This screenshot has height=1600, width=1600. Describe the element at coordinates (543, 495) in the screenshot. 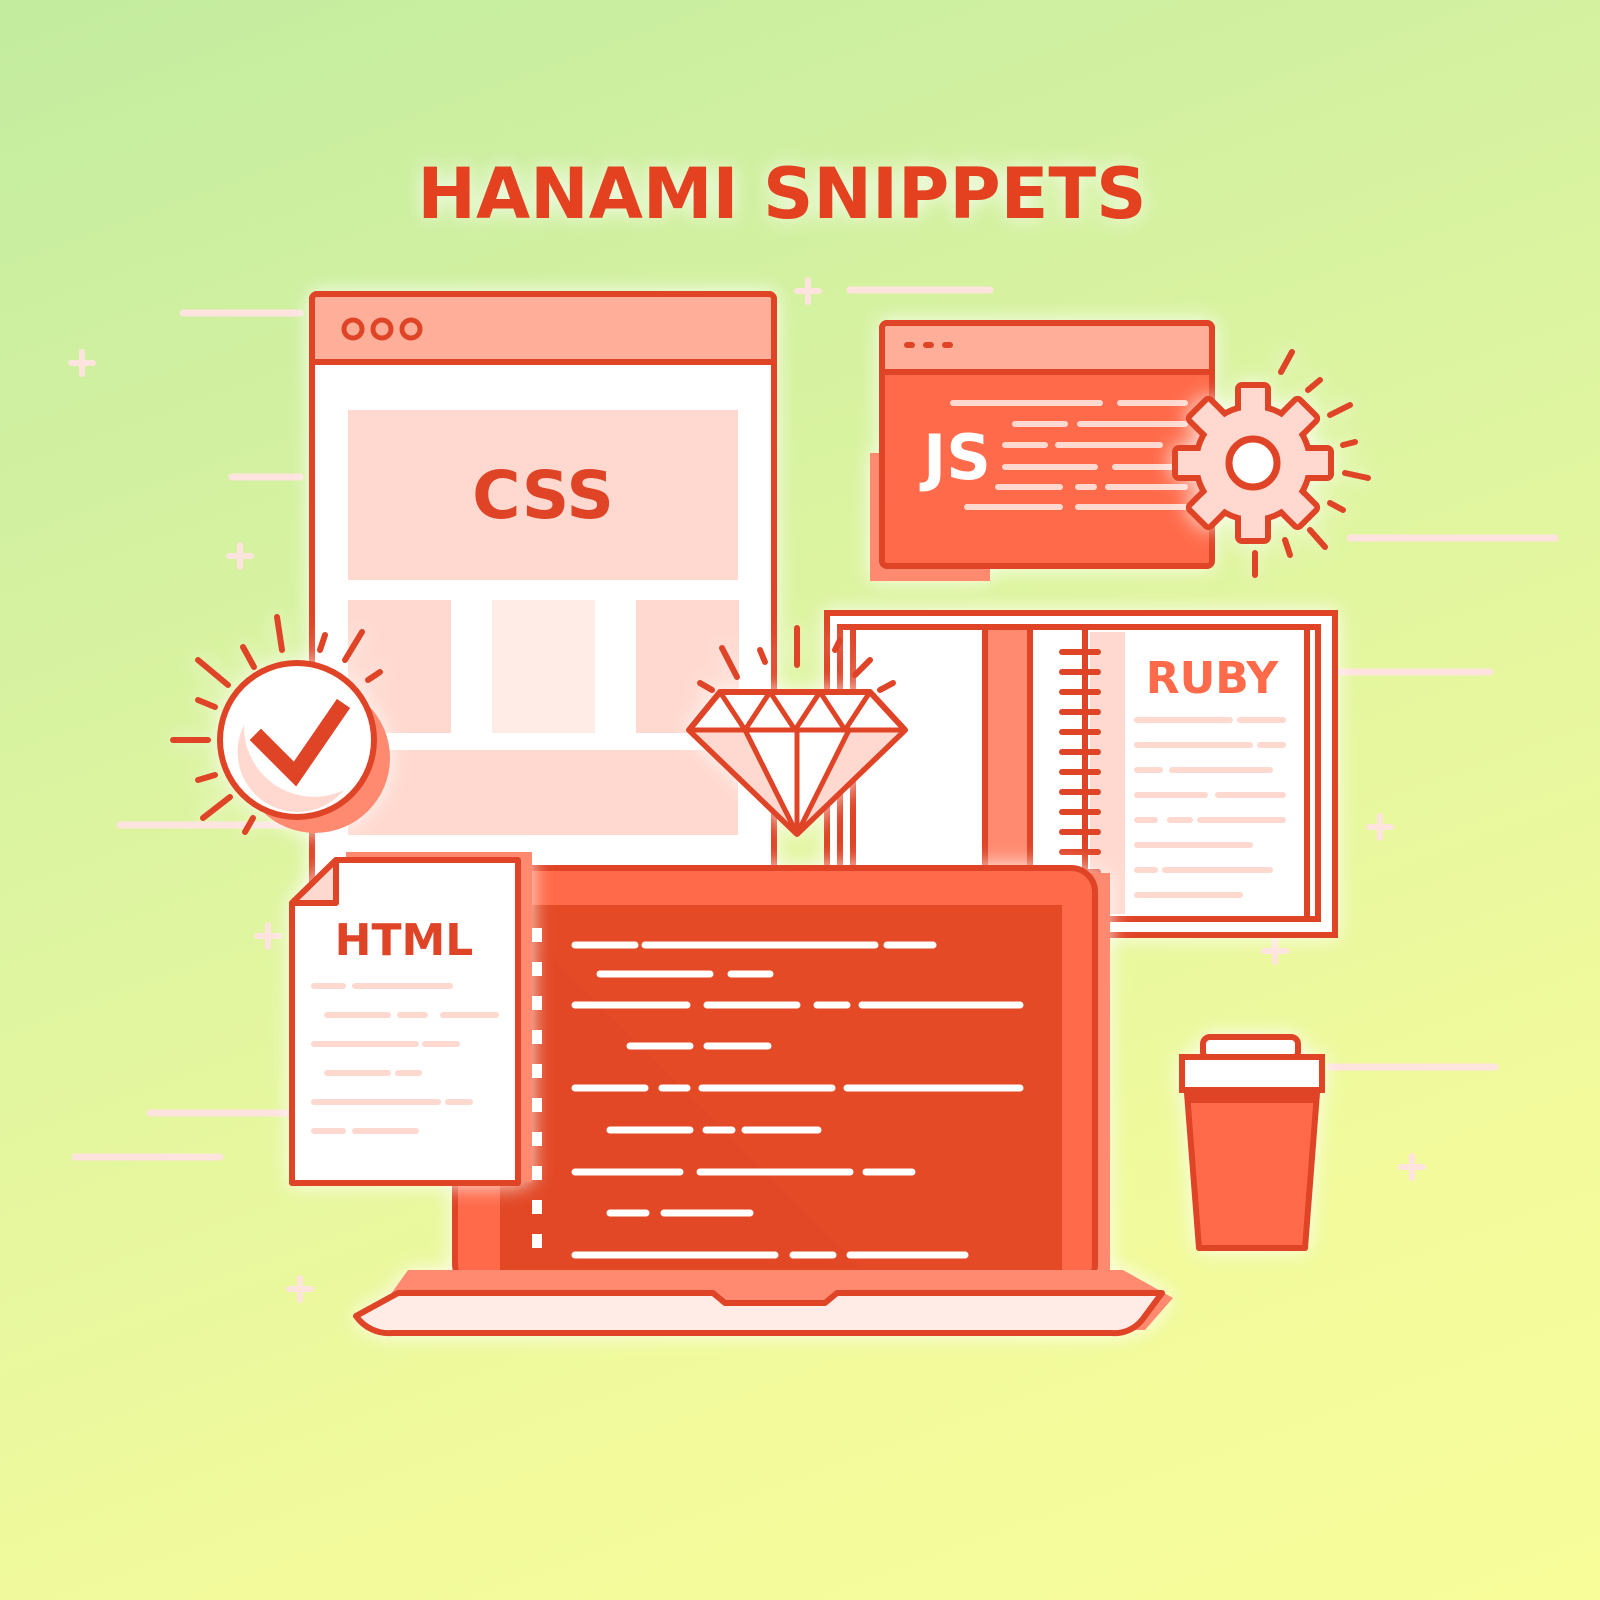

I see `css-label: CSS` at that location.